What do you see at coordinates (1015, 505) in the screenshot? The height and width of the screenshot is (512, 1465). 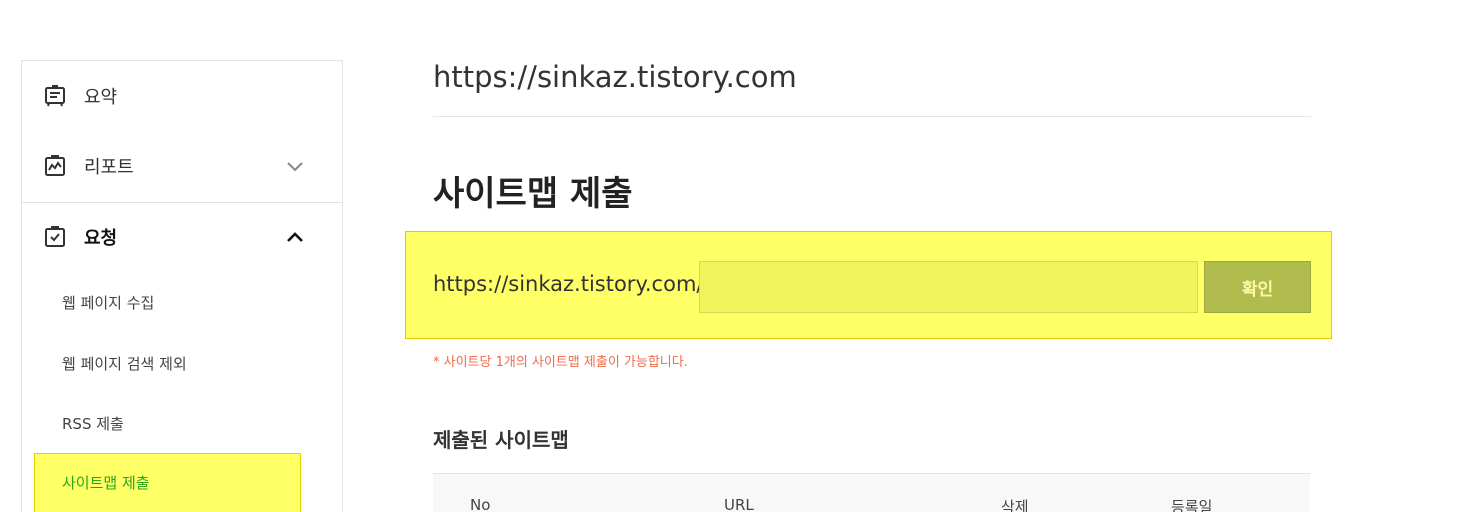 I see `column-header-delete: 삭제` at bounding box center [1015, 505].